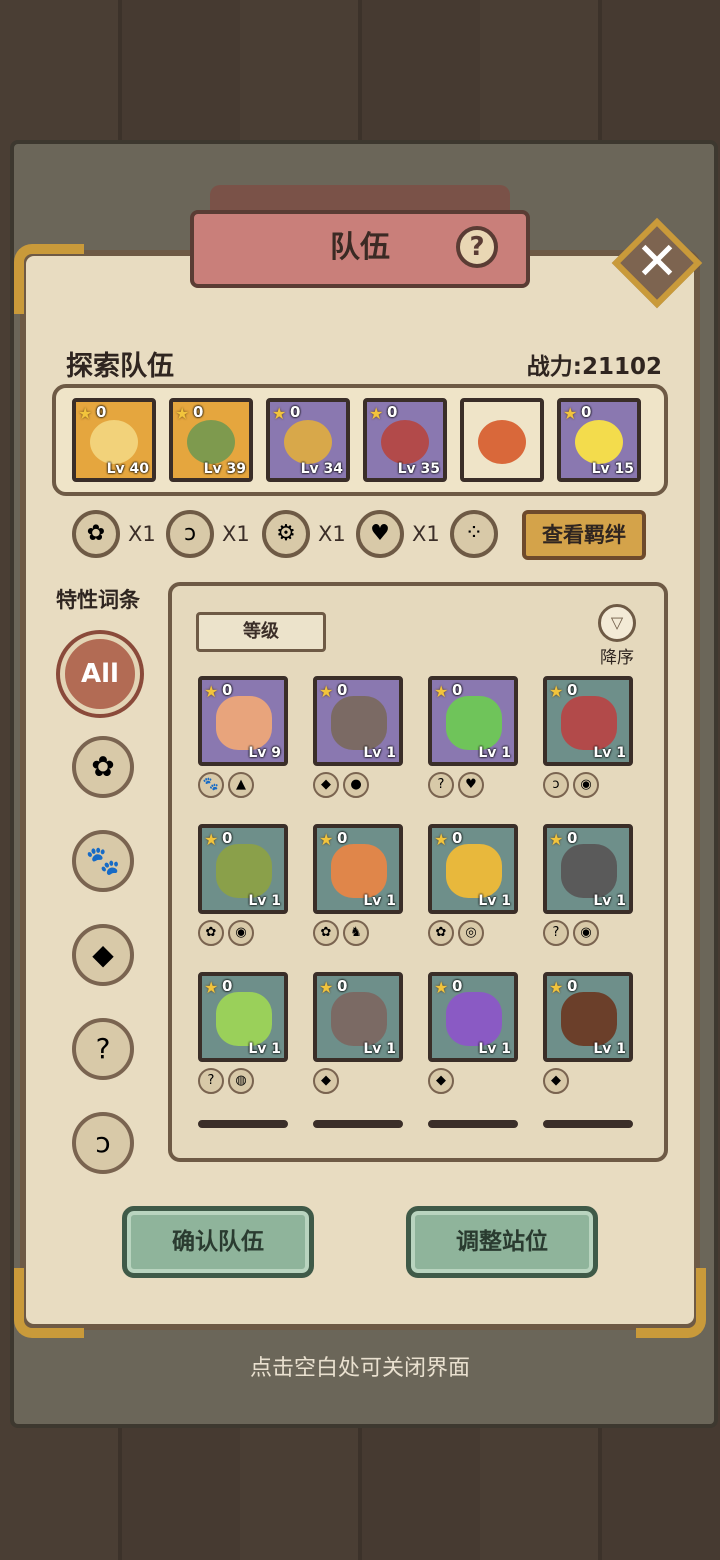 This screenshot has width=720, height=1560. Describe the element at coordinates (471, 933) in the screenshot. I see `trait-icon: ◎` at that location.